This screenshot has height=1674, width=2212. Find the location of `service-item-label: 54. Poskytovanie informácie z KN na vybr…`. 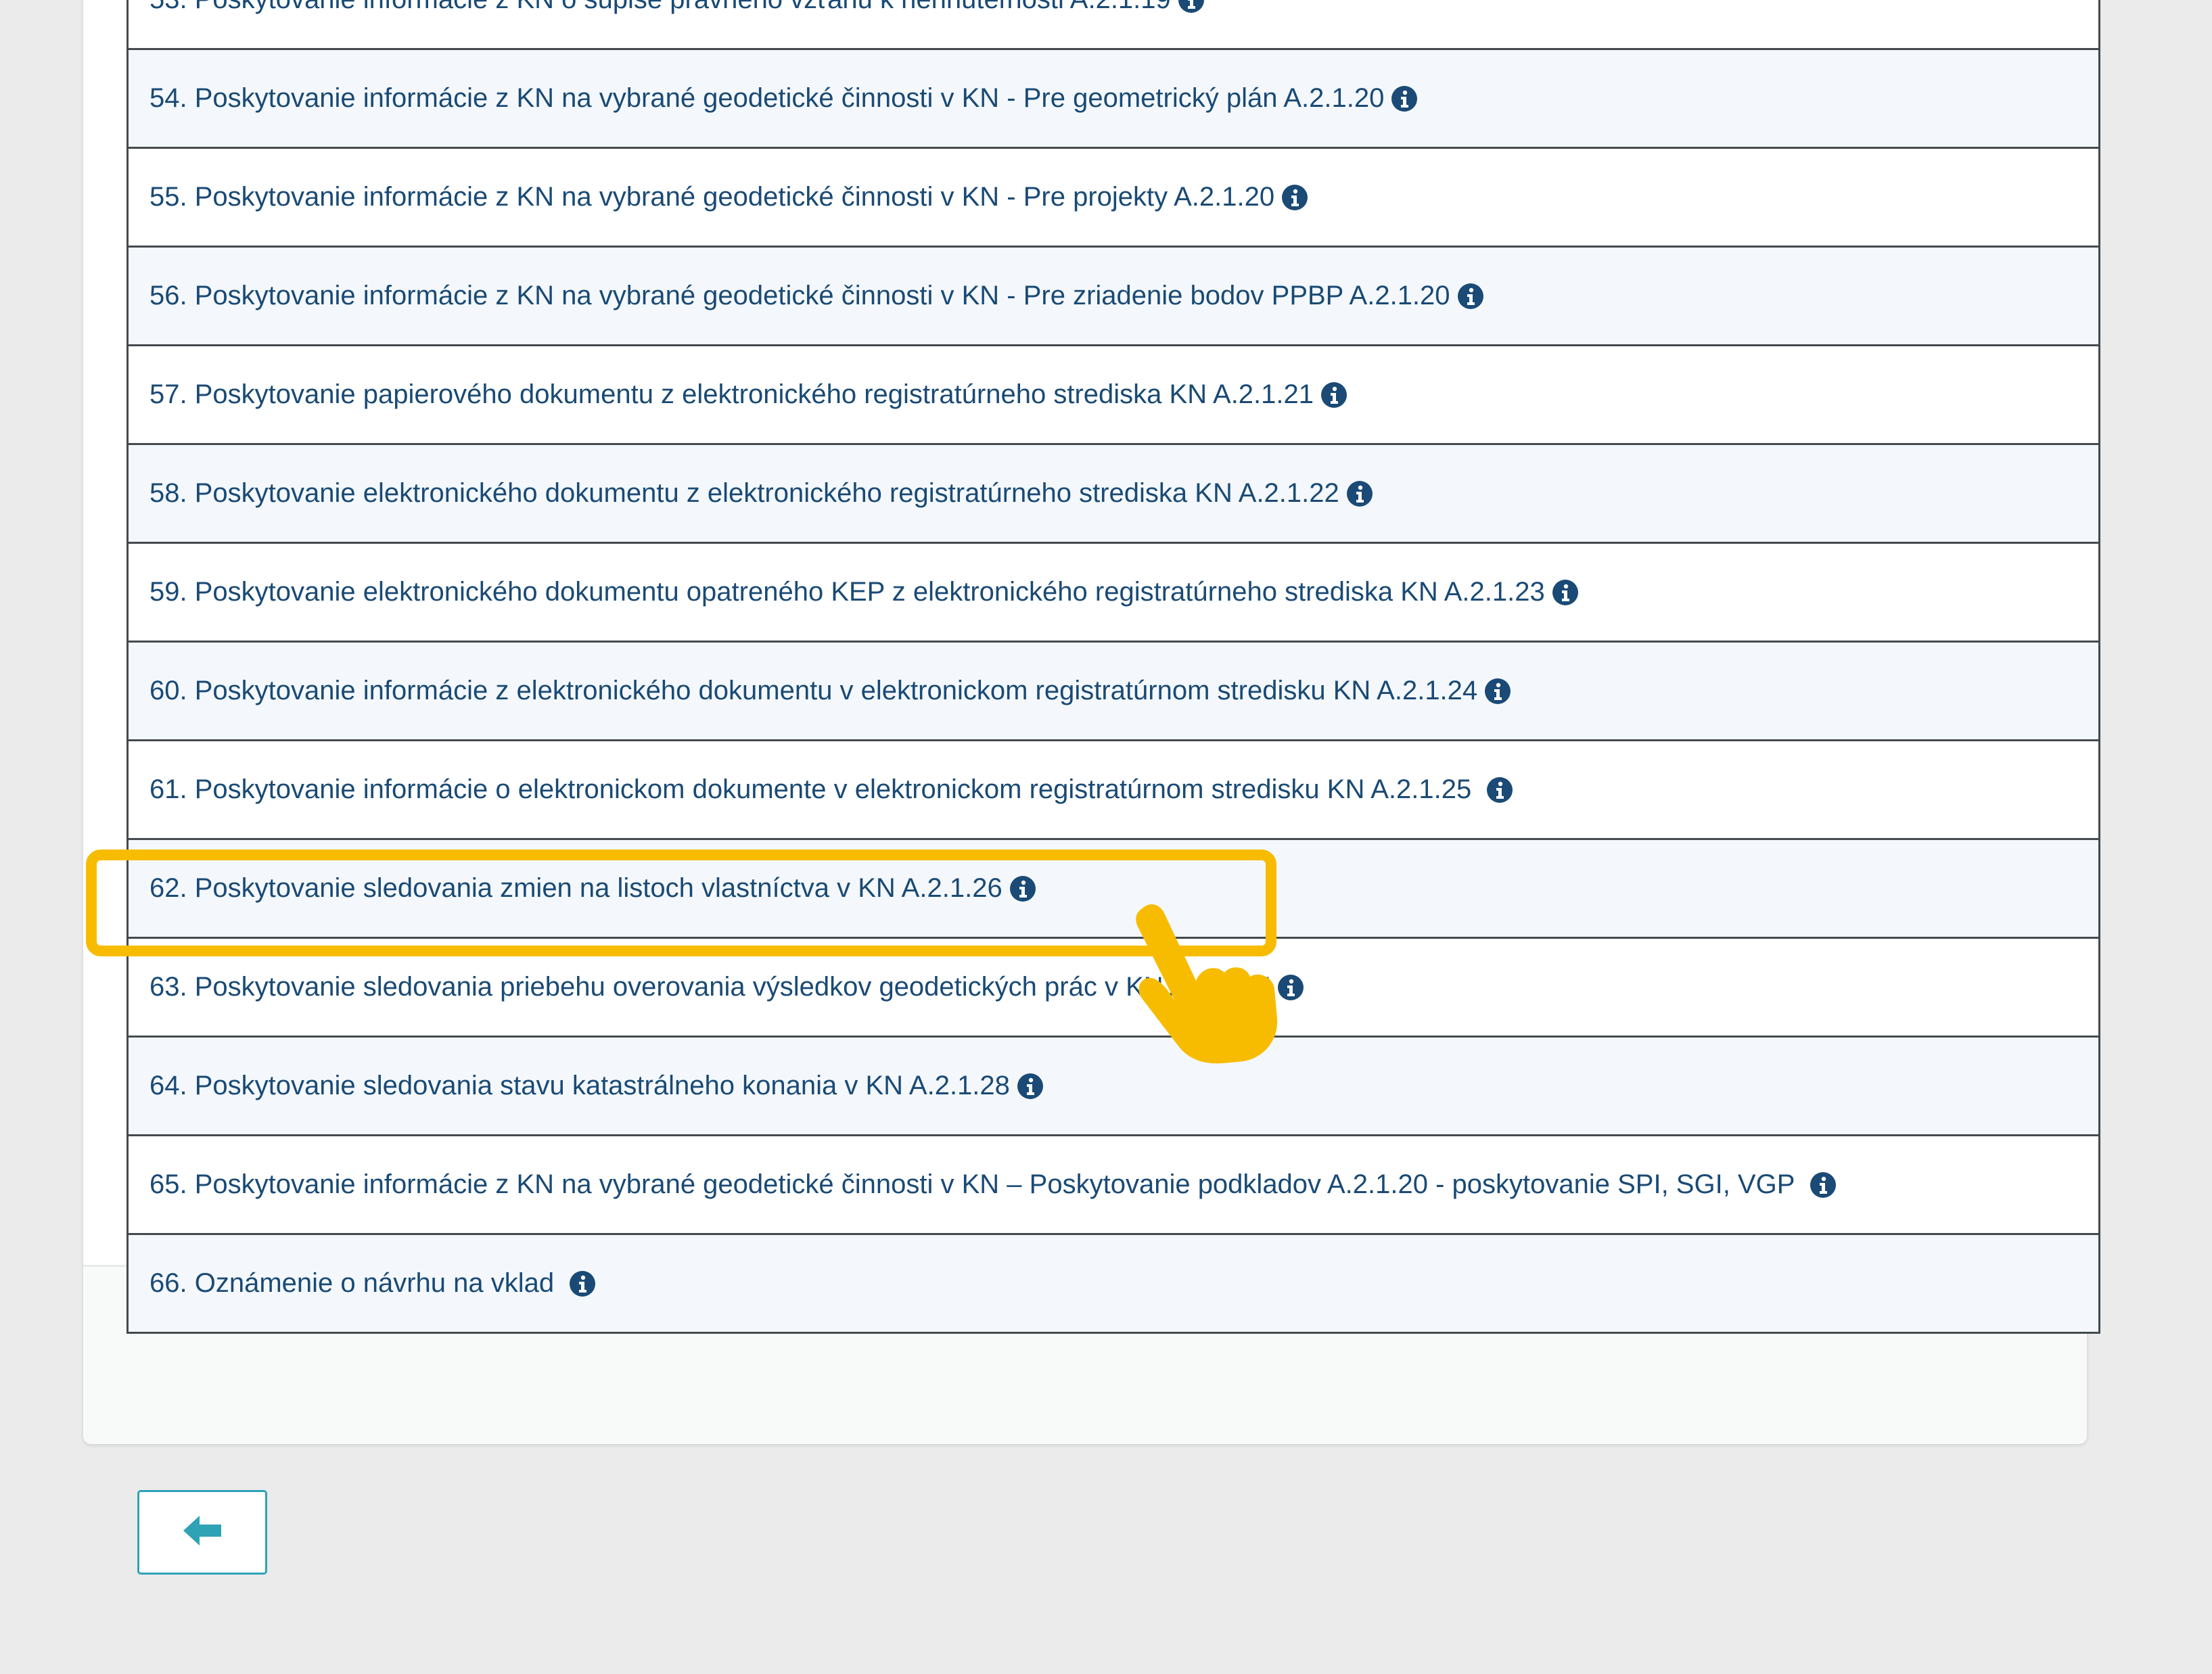

service-item-label: 54. Poskytovanie informácie z KN na vybr… is located at coordinates (767, 98).